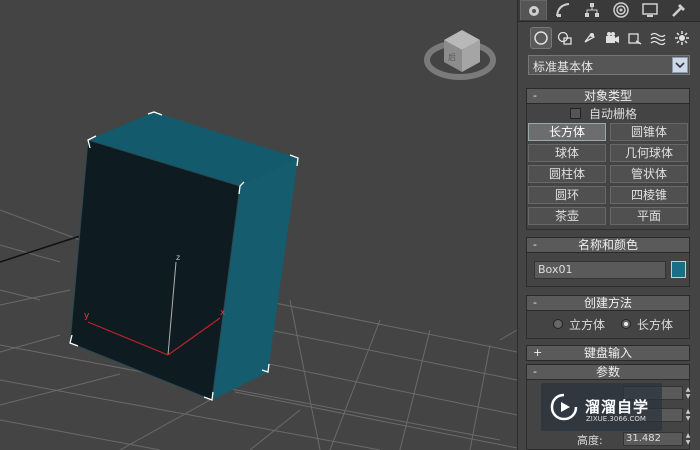  I want to click on object-category-row, so click(612, 38).